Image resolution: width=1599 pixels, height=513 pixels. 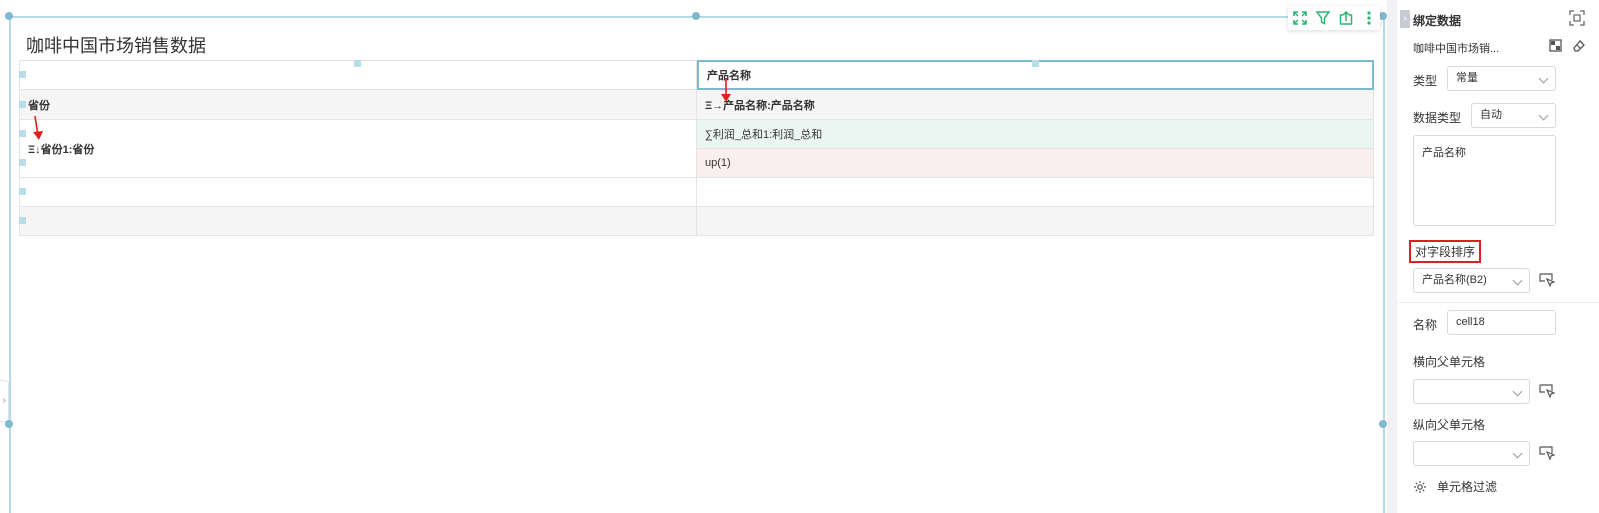 What do you see at coordinates (1484, 180) in the screenshot?
I see `cell-content-textarea: 产品名称` at bounding box center [1484, 180].